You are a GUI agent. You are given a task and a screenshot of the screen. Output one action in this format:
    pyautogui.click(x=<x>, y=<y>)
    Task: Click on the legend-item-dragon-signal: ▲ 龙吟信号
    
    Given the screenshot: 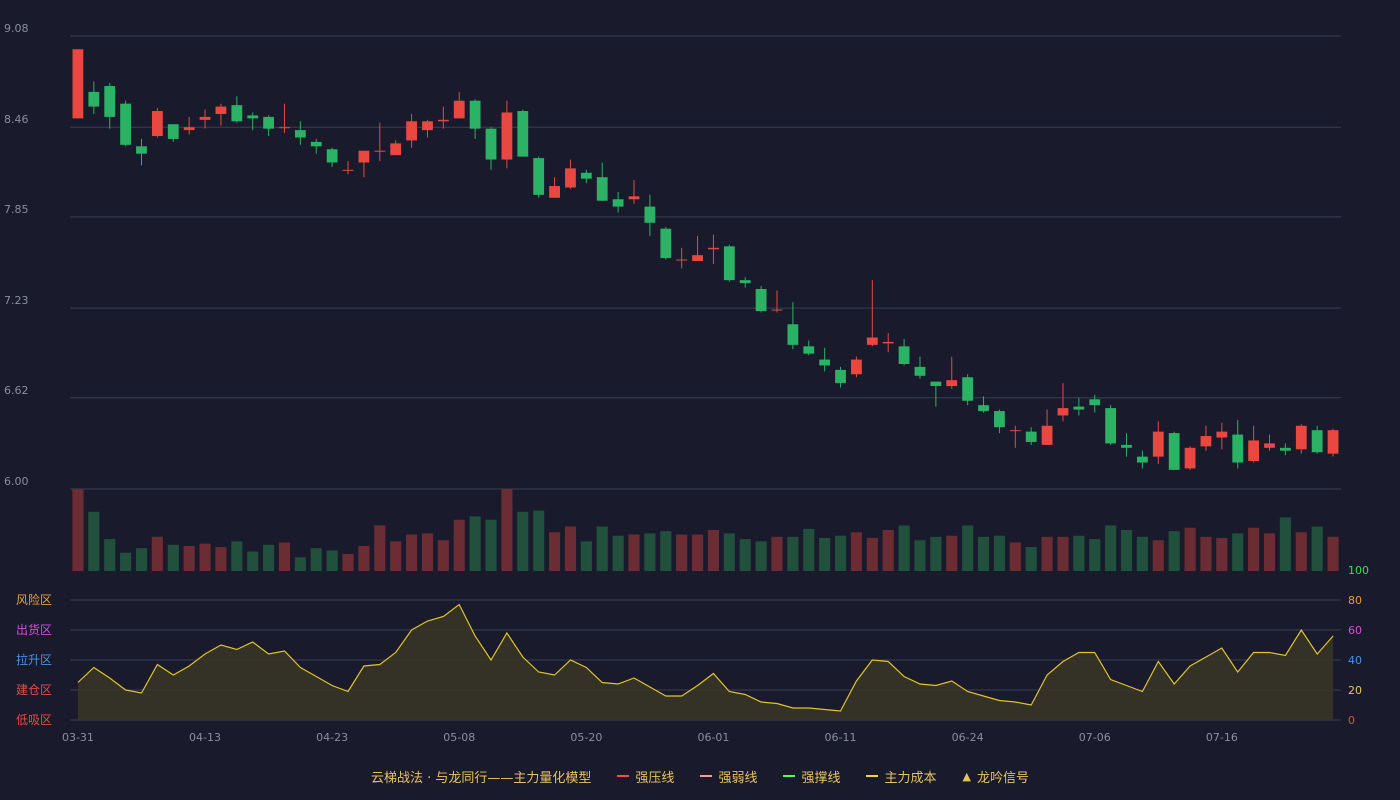 What is the action you would take?
    pyautogui.click(x=995, y=776)
    